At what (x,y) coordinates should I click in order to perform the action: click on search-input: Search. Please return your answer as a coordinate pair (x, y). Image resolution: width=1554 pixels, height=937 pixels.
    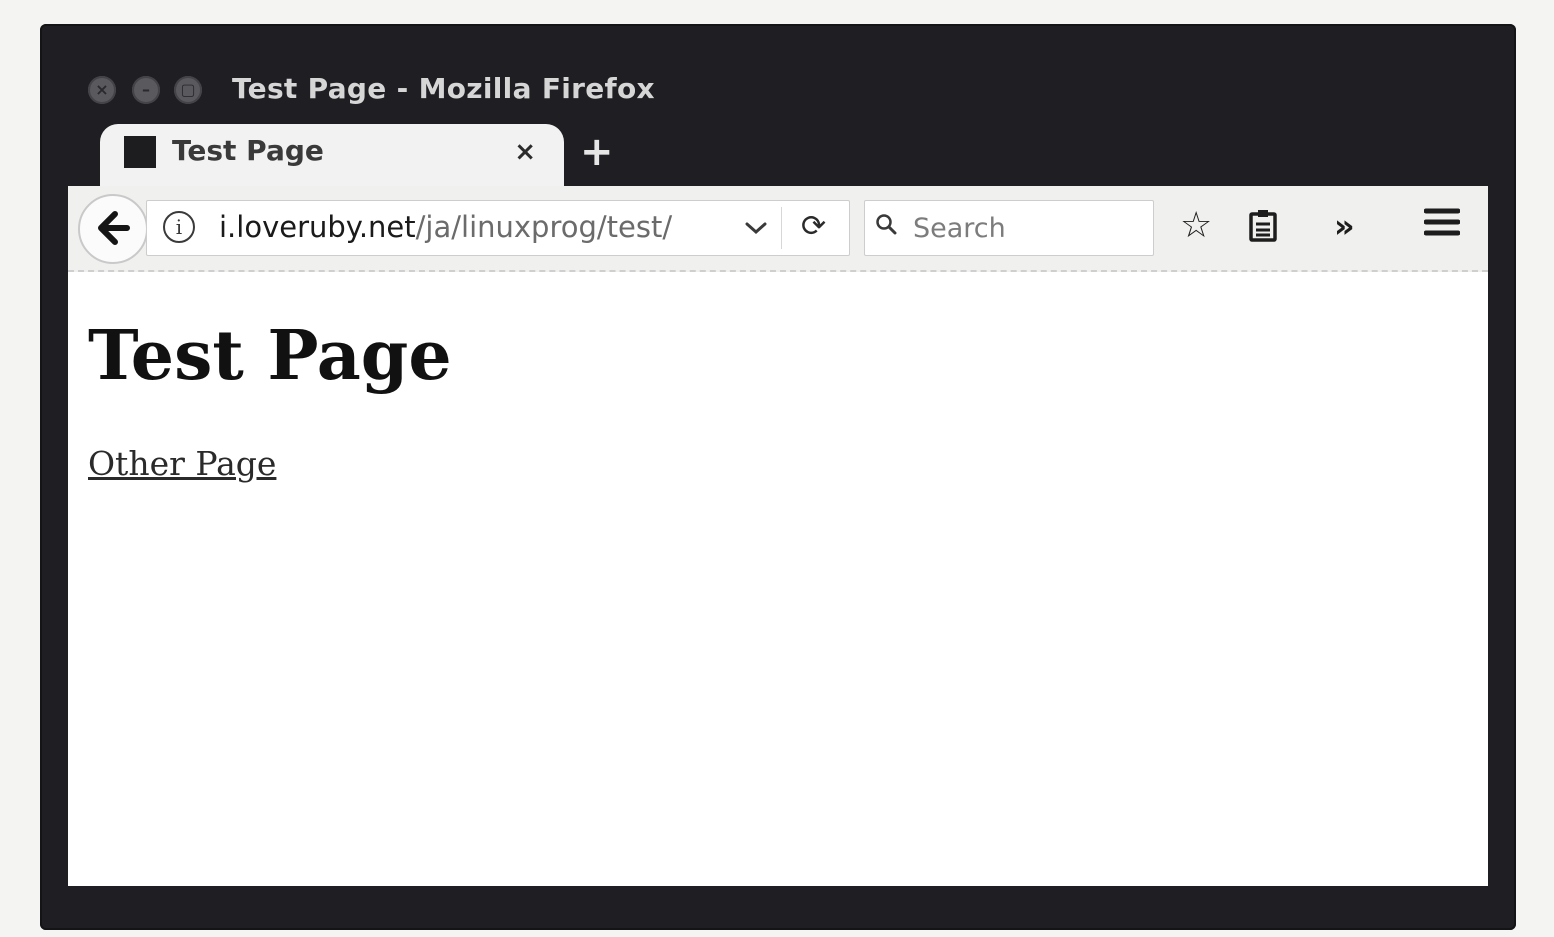
    Looking at the image, I should click on (1009, 228).